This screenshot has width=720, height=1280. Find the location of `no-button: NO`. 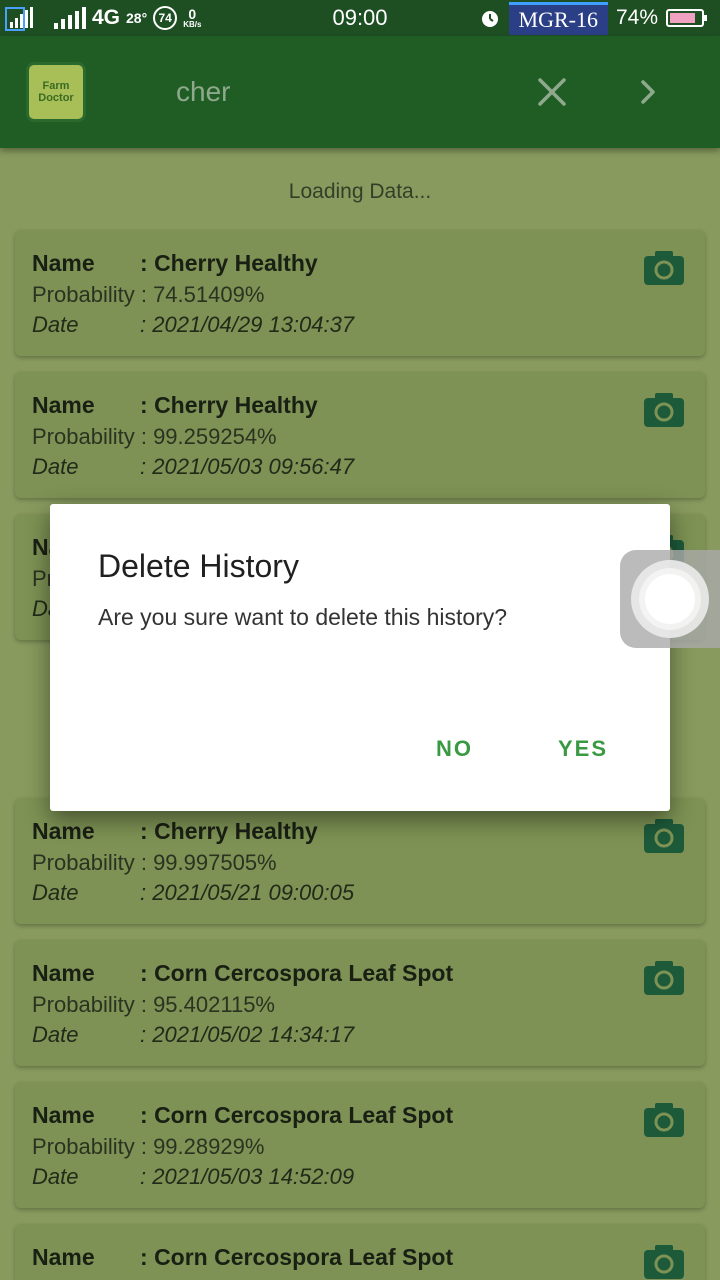

no-button: NO is located at coordinates (454, 749).